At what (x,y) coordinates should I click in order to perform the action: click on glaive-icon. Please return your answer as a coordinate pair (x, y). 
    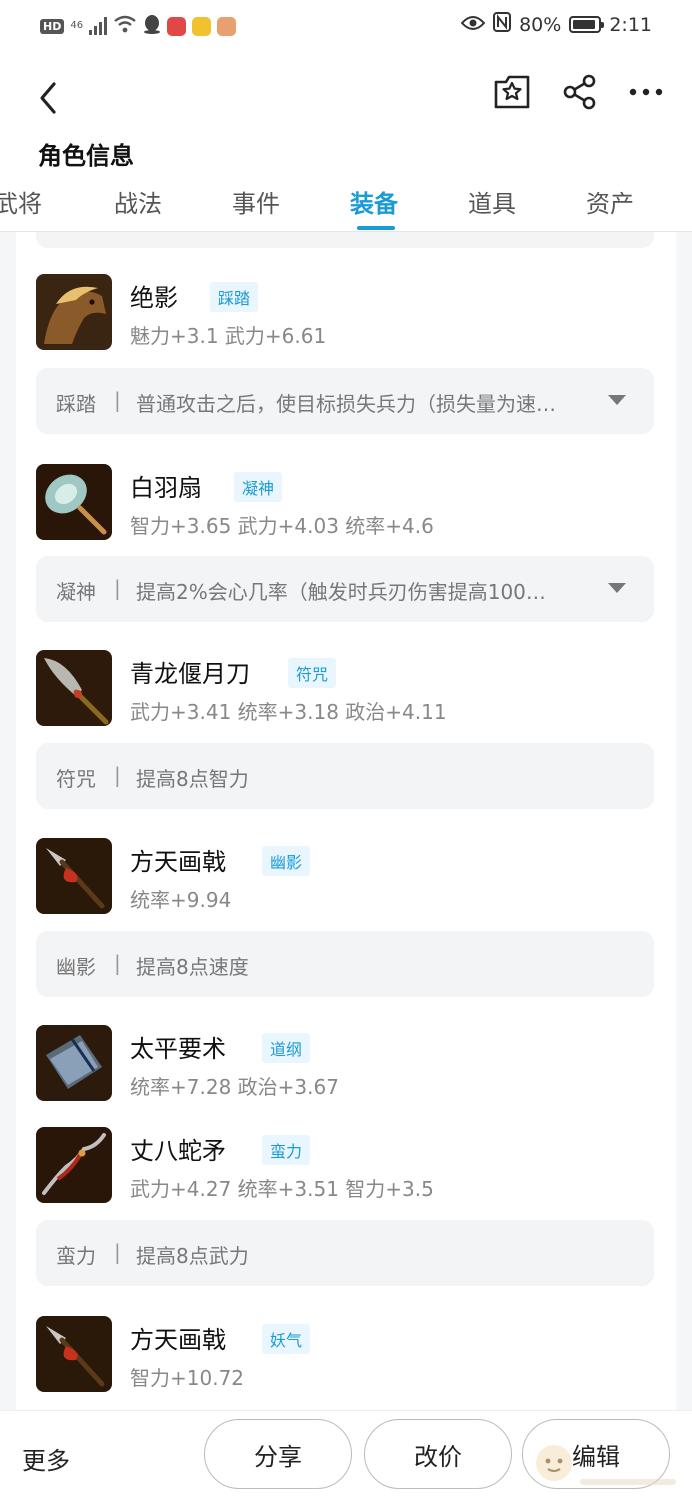
    Looking at the image, I should click on (74, 688).